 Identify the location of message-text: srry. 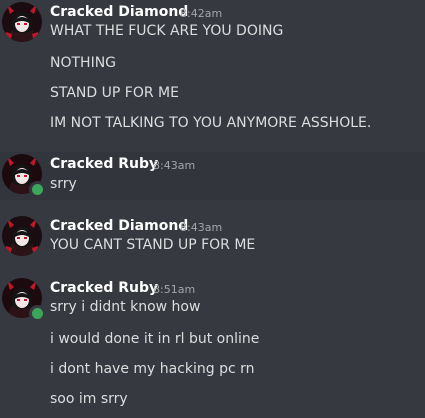
(63, 184).